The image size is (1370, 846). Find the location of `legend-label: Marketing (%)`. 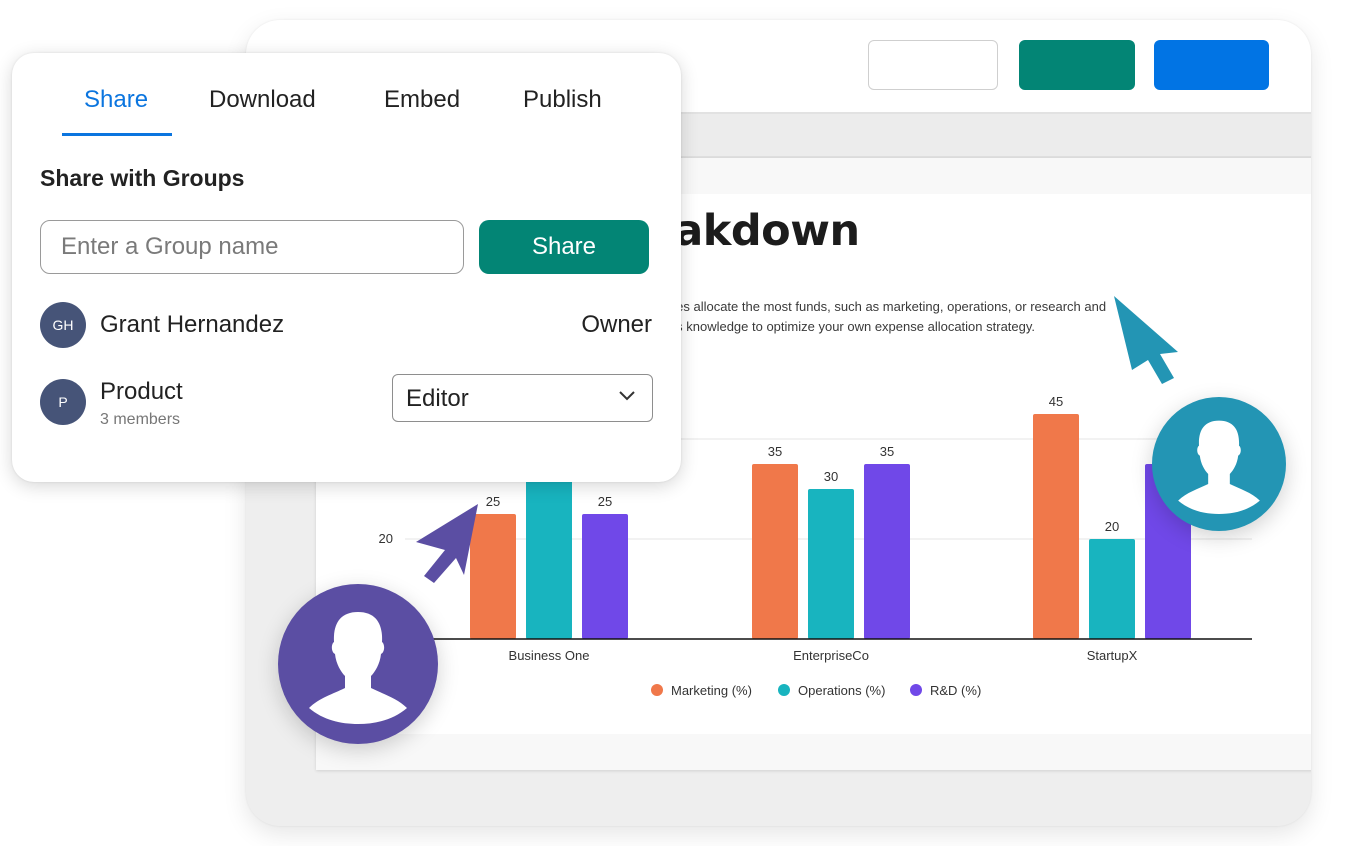

legend-label: Marketing (%) is located at coordinates (711, 690).